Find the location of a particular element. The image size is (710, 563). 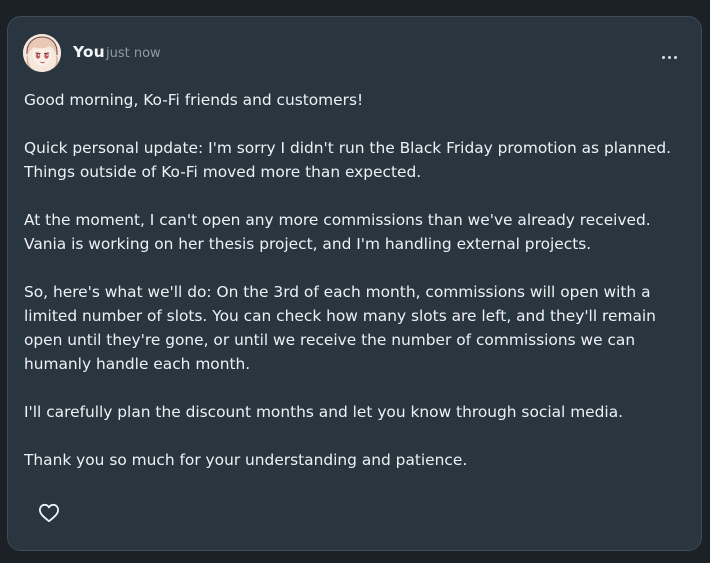

anime-avatar-icon is located at coordinates (42, 53).